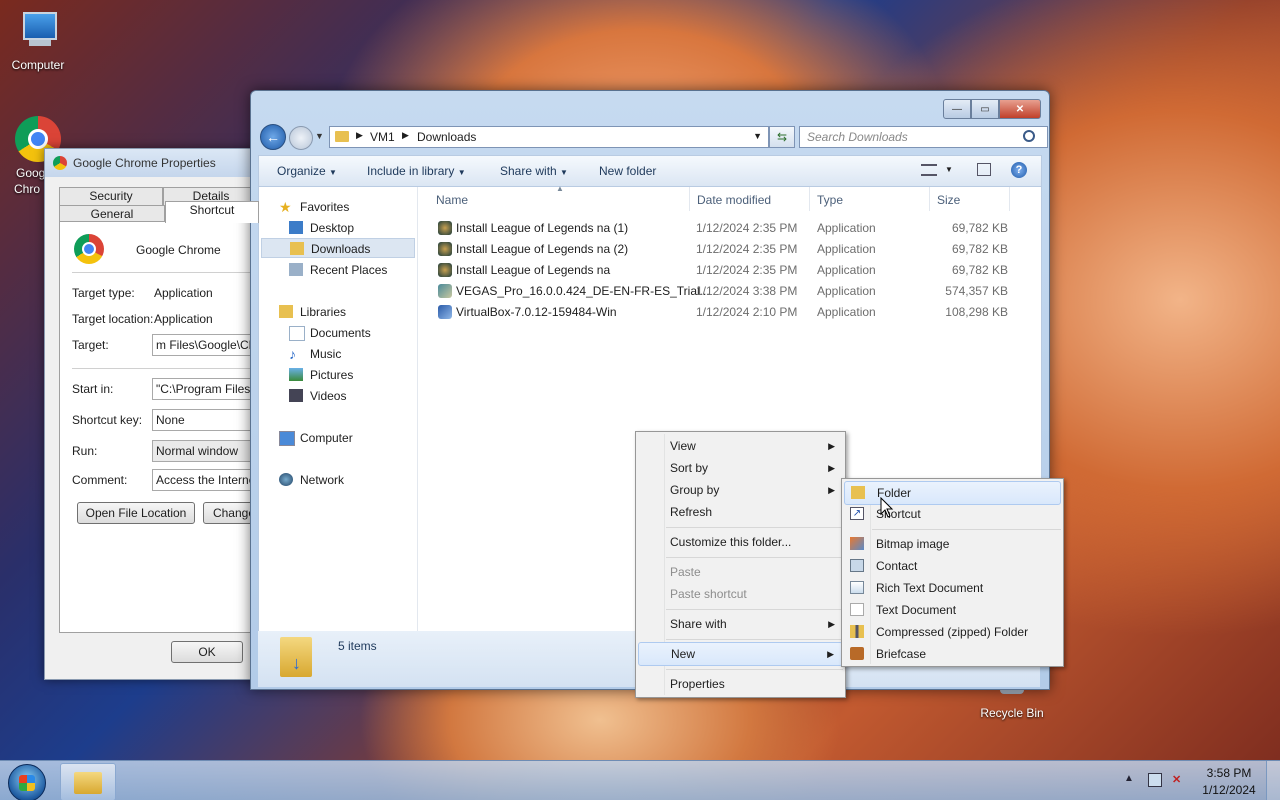  What do you see at coordinates (740, 684) in the screenshot?
I see `menu-item-properties: Properties` at bounding box center [740, 684].